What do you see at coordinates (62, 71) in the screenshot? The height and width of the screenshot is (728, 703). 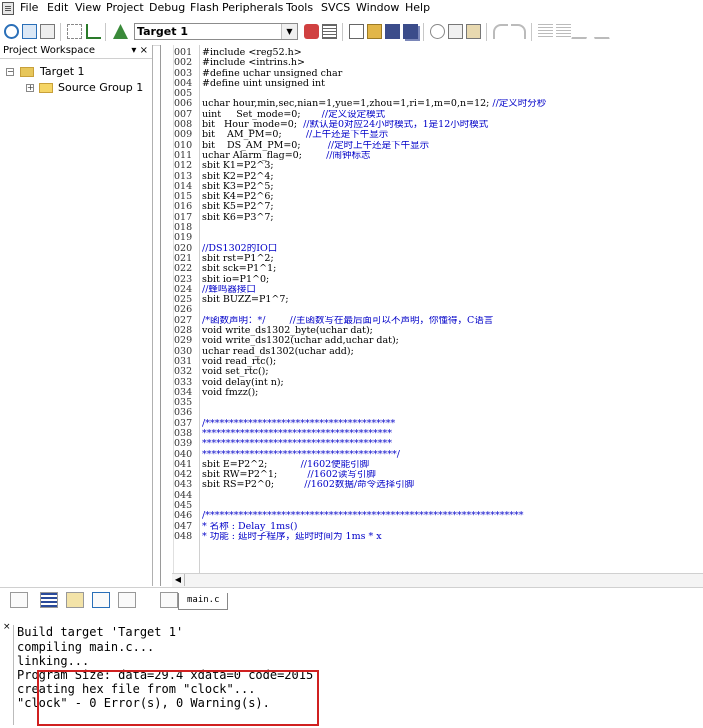 I see `tree-item-target: Target 1` at bounding box center [62, 71].